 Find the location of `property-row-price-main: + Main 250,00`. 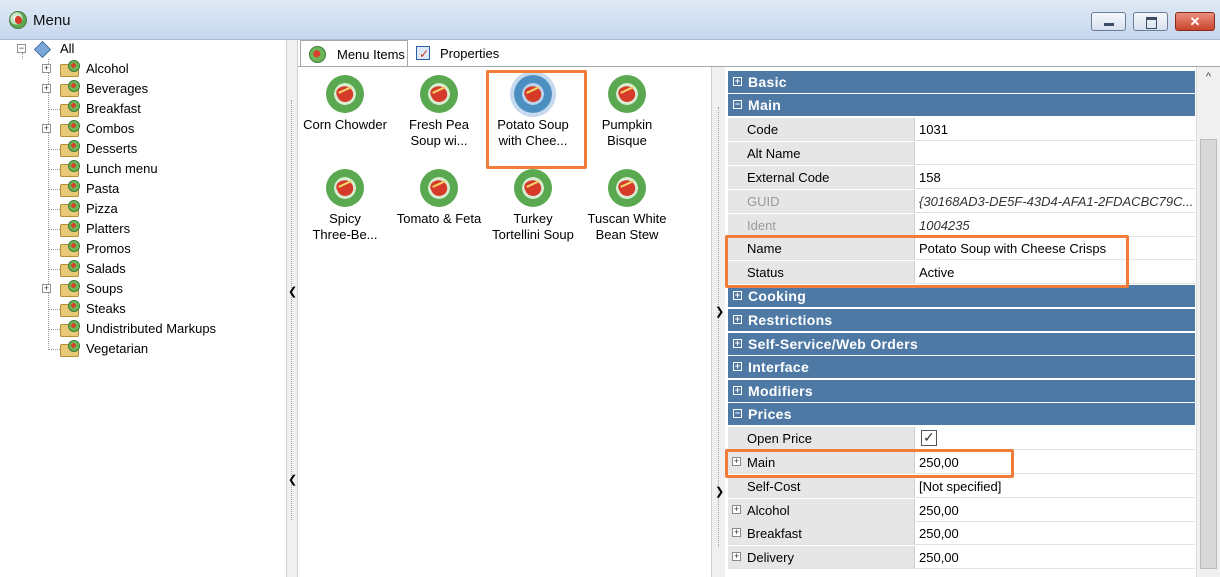

property-row-price-main: + Main 250,00 is located at coordinates (961, 462).